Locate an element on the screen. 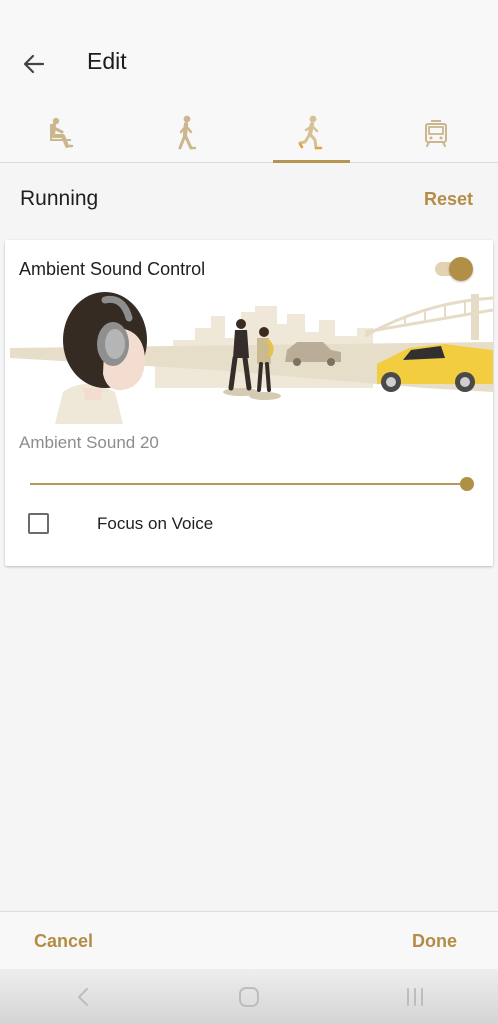  reset-button: Reset is located at coordinates (448, 199).